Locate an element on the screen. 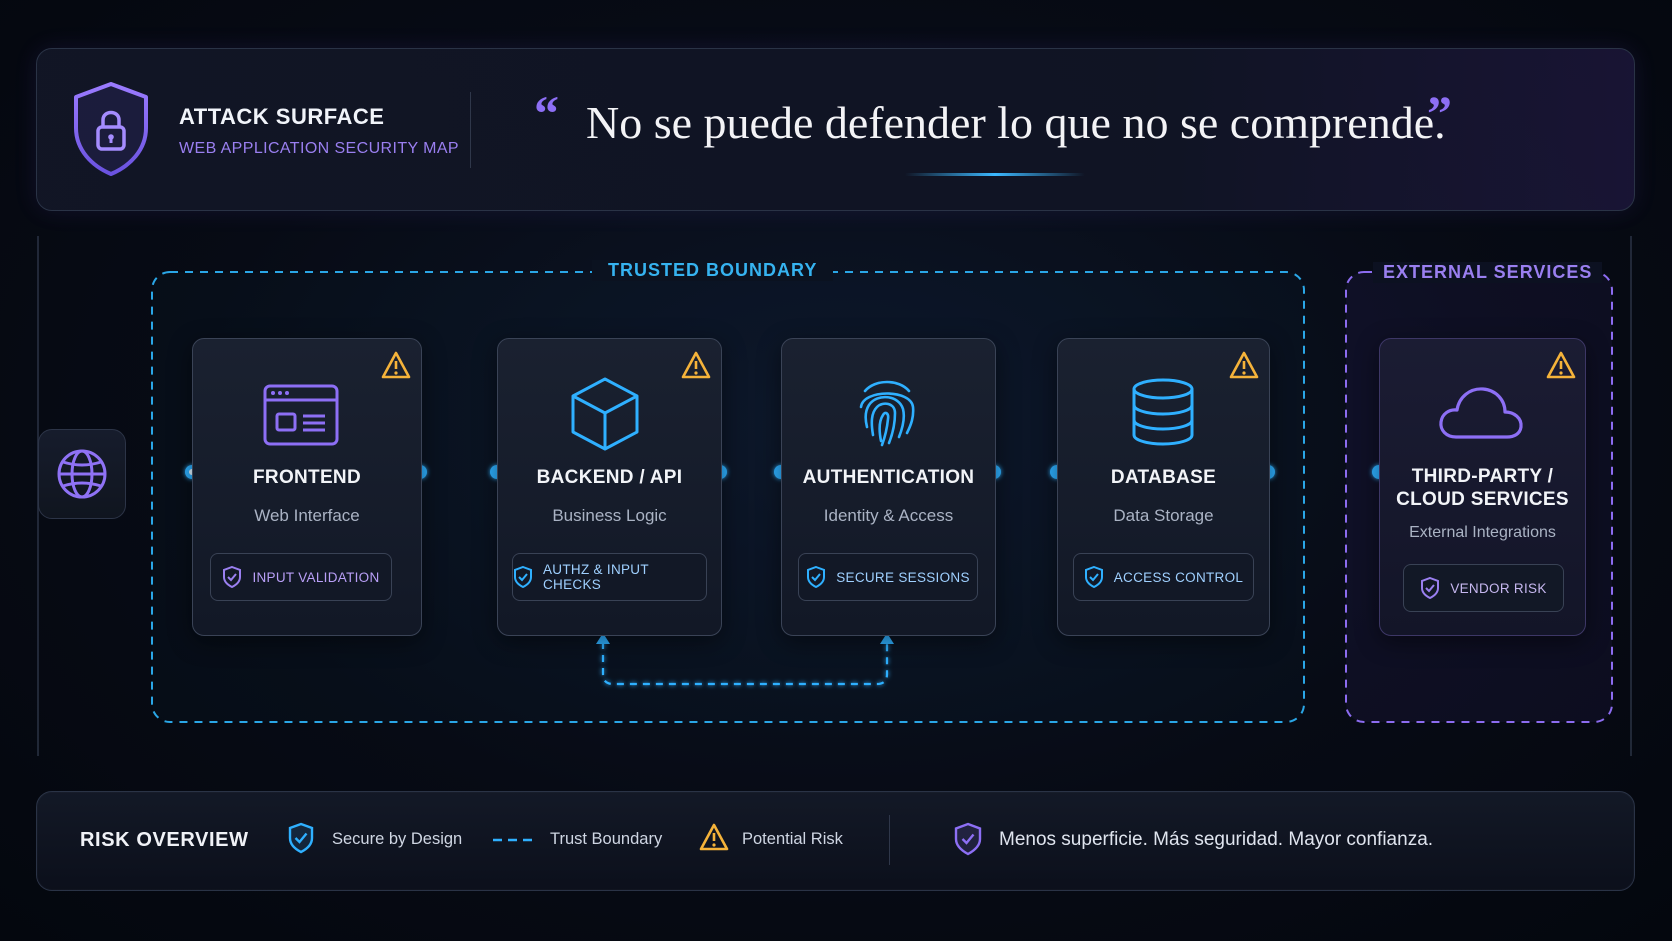  node-title: DATABASE is located at coordinates (1163, 477).